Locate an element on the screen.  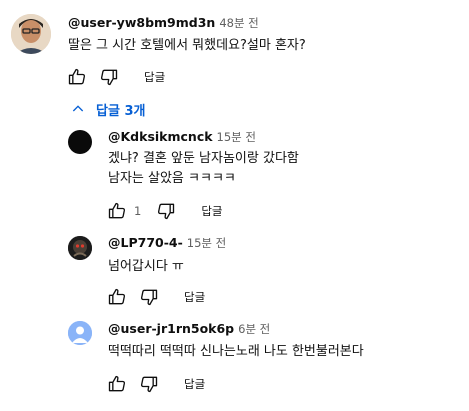
comment-header: @user-yw8bm9md3n 48분 전 is located at coordinates (163, 23).